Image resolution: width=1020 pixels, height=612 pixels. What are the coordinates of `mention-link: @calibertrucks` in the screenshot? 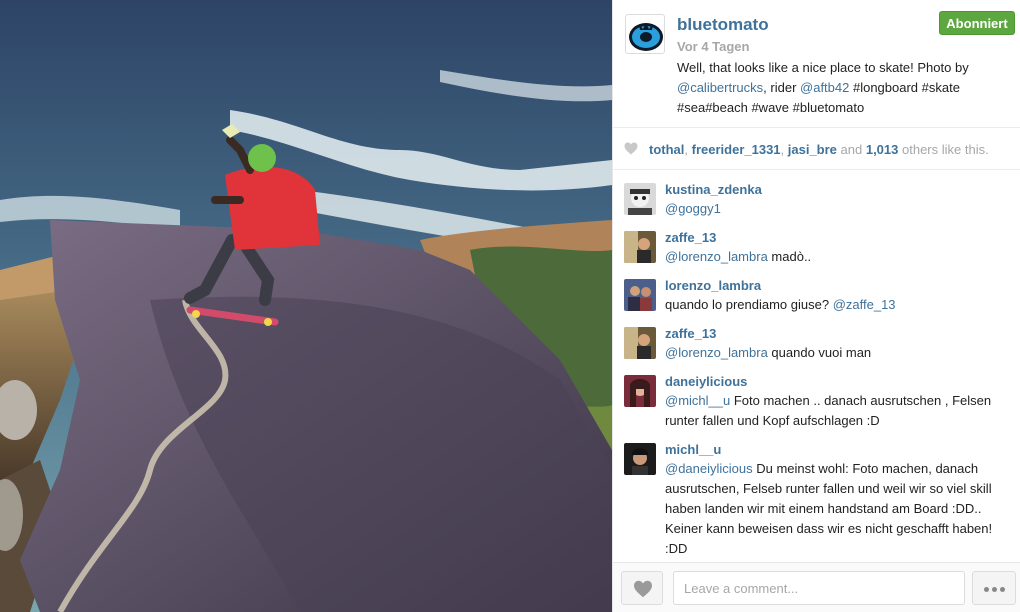 It's located at (720, 87).